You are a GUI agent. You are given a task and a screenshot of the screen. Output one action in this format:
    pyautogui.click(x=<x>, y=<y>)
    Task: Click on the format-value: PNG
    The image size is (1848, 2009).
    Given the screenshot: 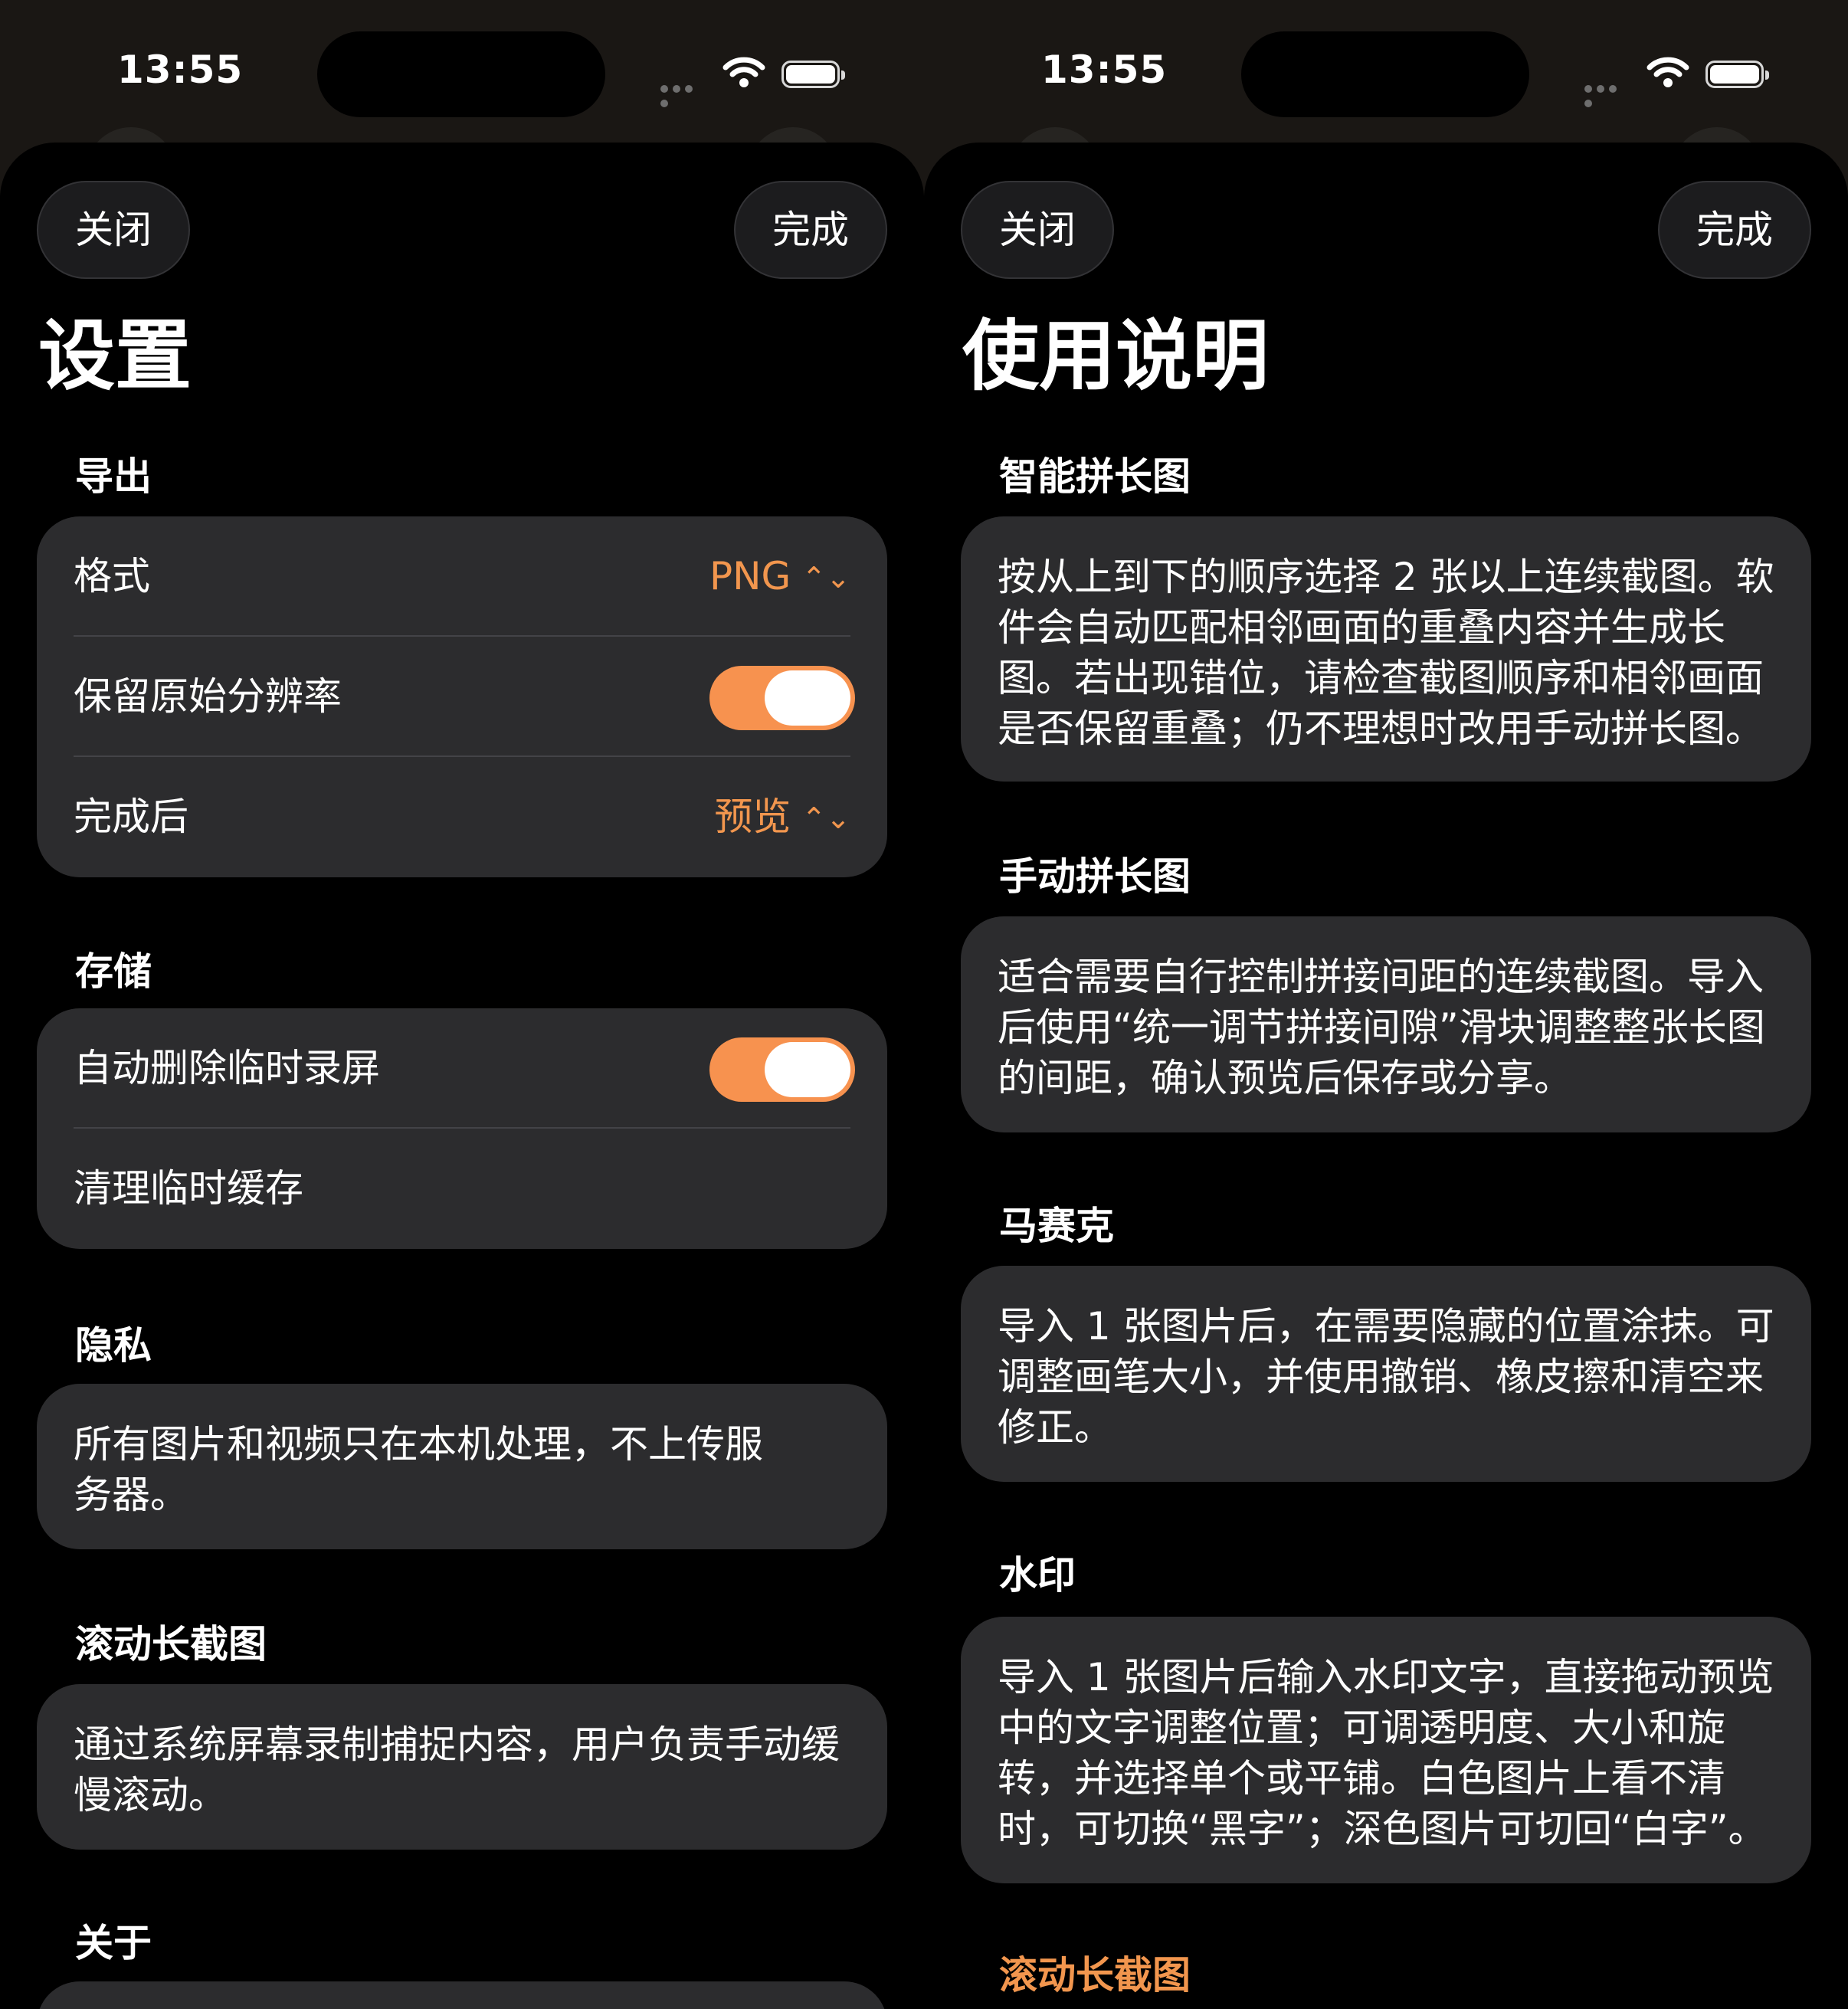 What is the action you would take?
    pyautogui.click(x=750, y=576)
    